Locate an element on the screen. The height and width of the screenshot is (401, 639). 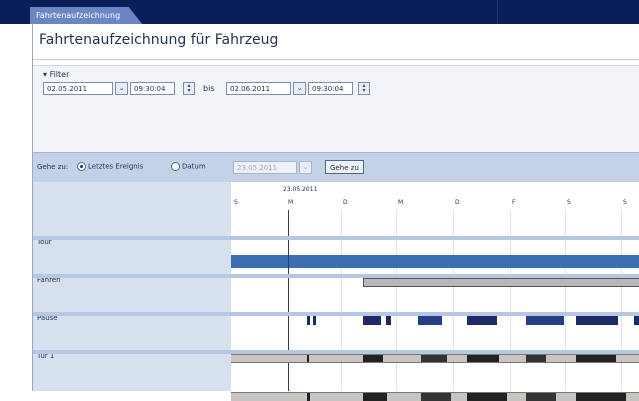
from-time-spinner-icon: ▴ ▾ is located at coordinates (189, 88).